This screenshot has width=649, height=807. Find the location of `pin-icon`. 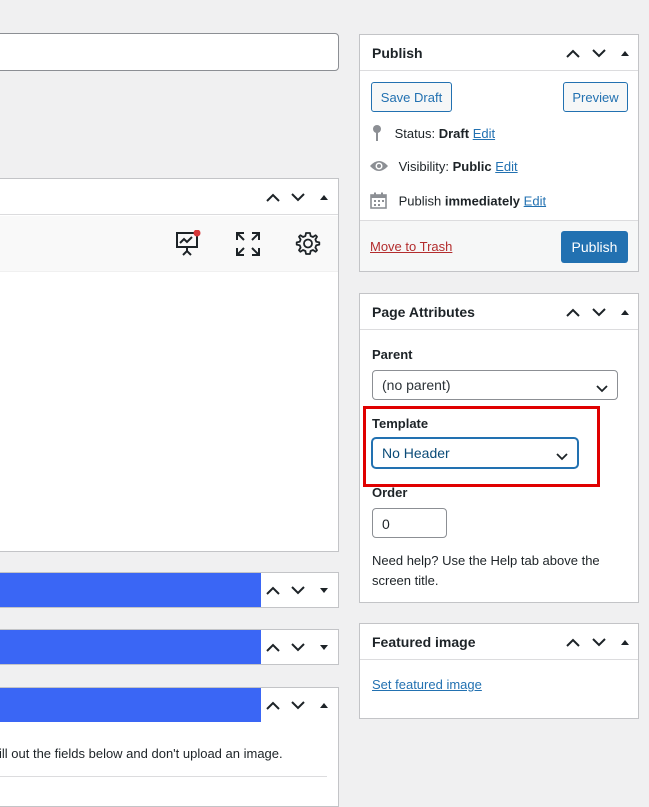

pin-icon is located at coordinates (377, 134).